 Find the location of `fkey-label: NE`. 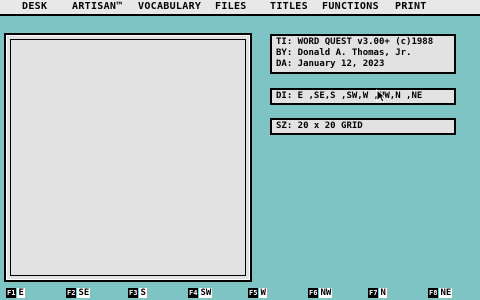

fkey-label: NE is located at coordinates (446, 293).